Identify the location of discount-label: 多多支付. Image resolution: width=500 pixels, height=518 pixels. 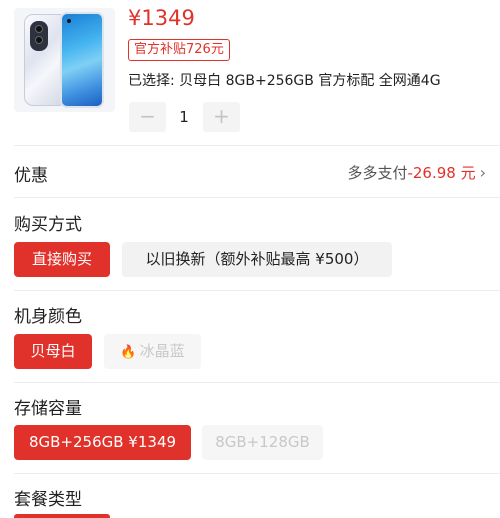
(377, 173).